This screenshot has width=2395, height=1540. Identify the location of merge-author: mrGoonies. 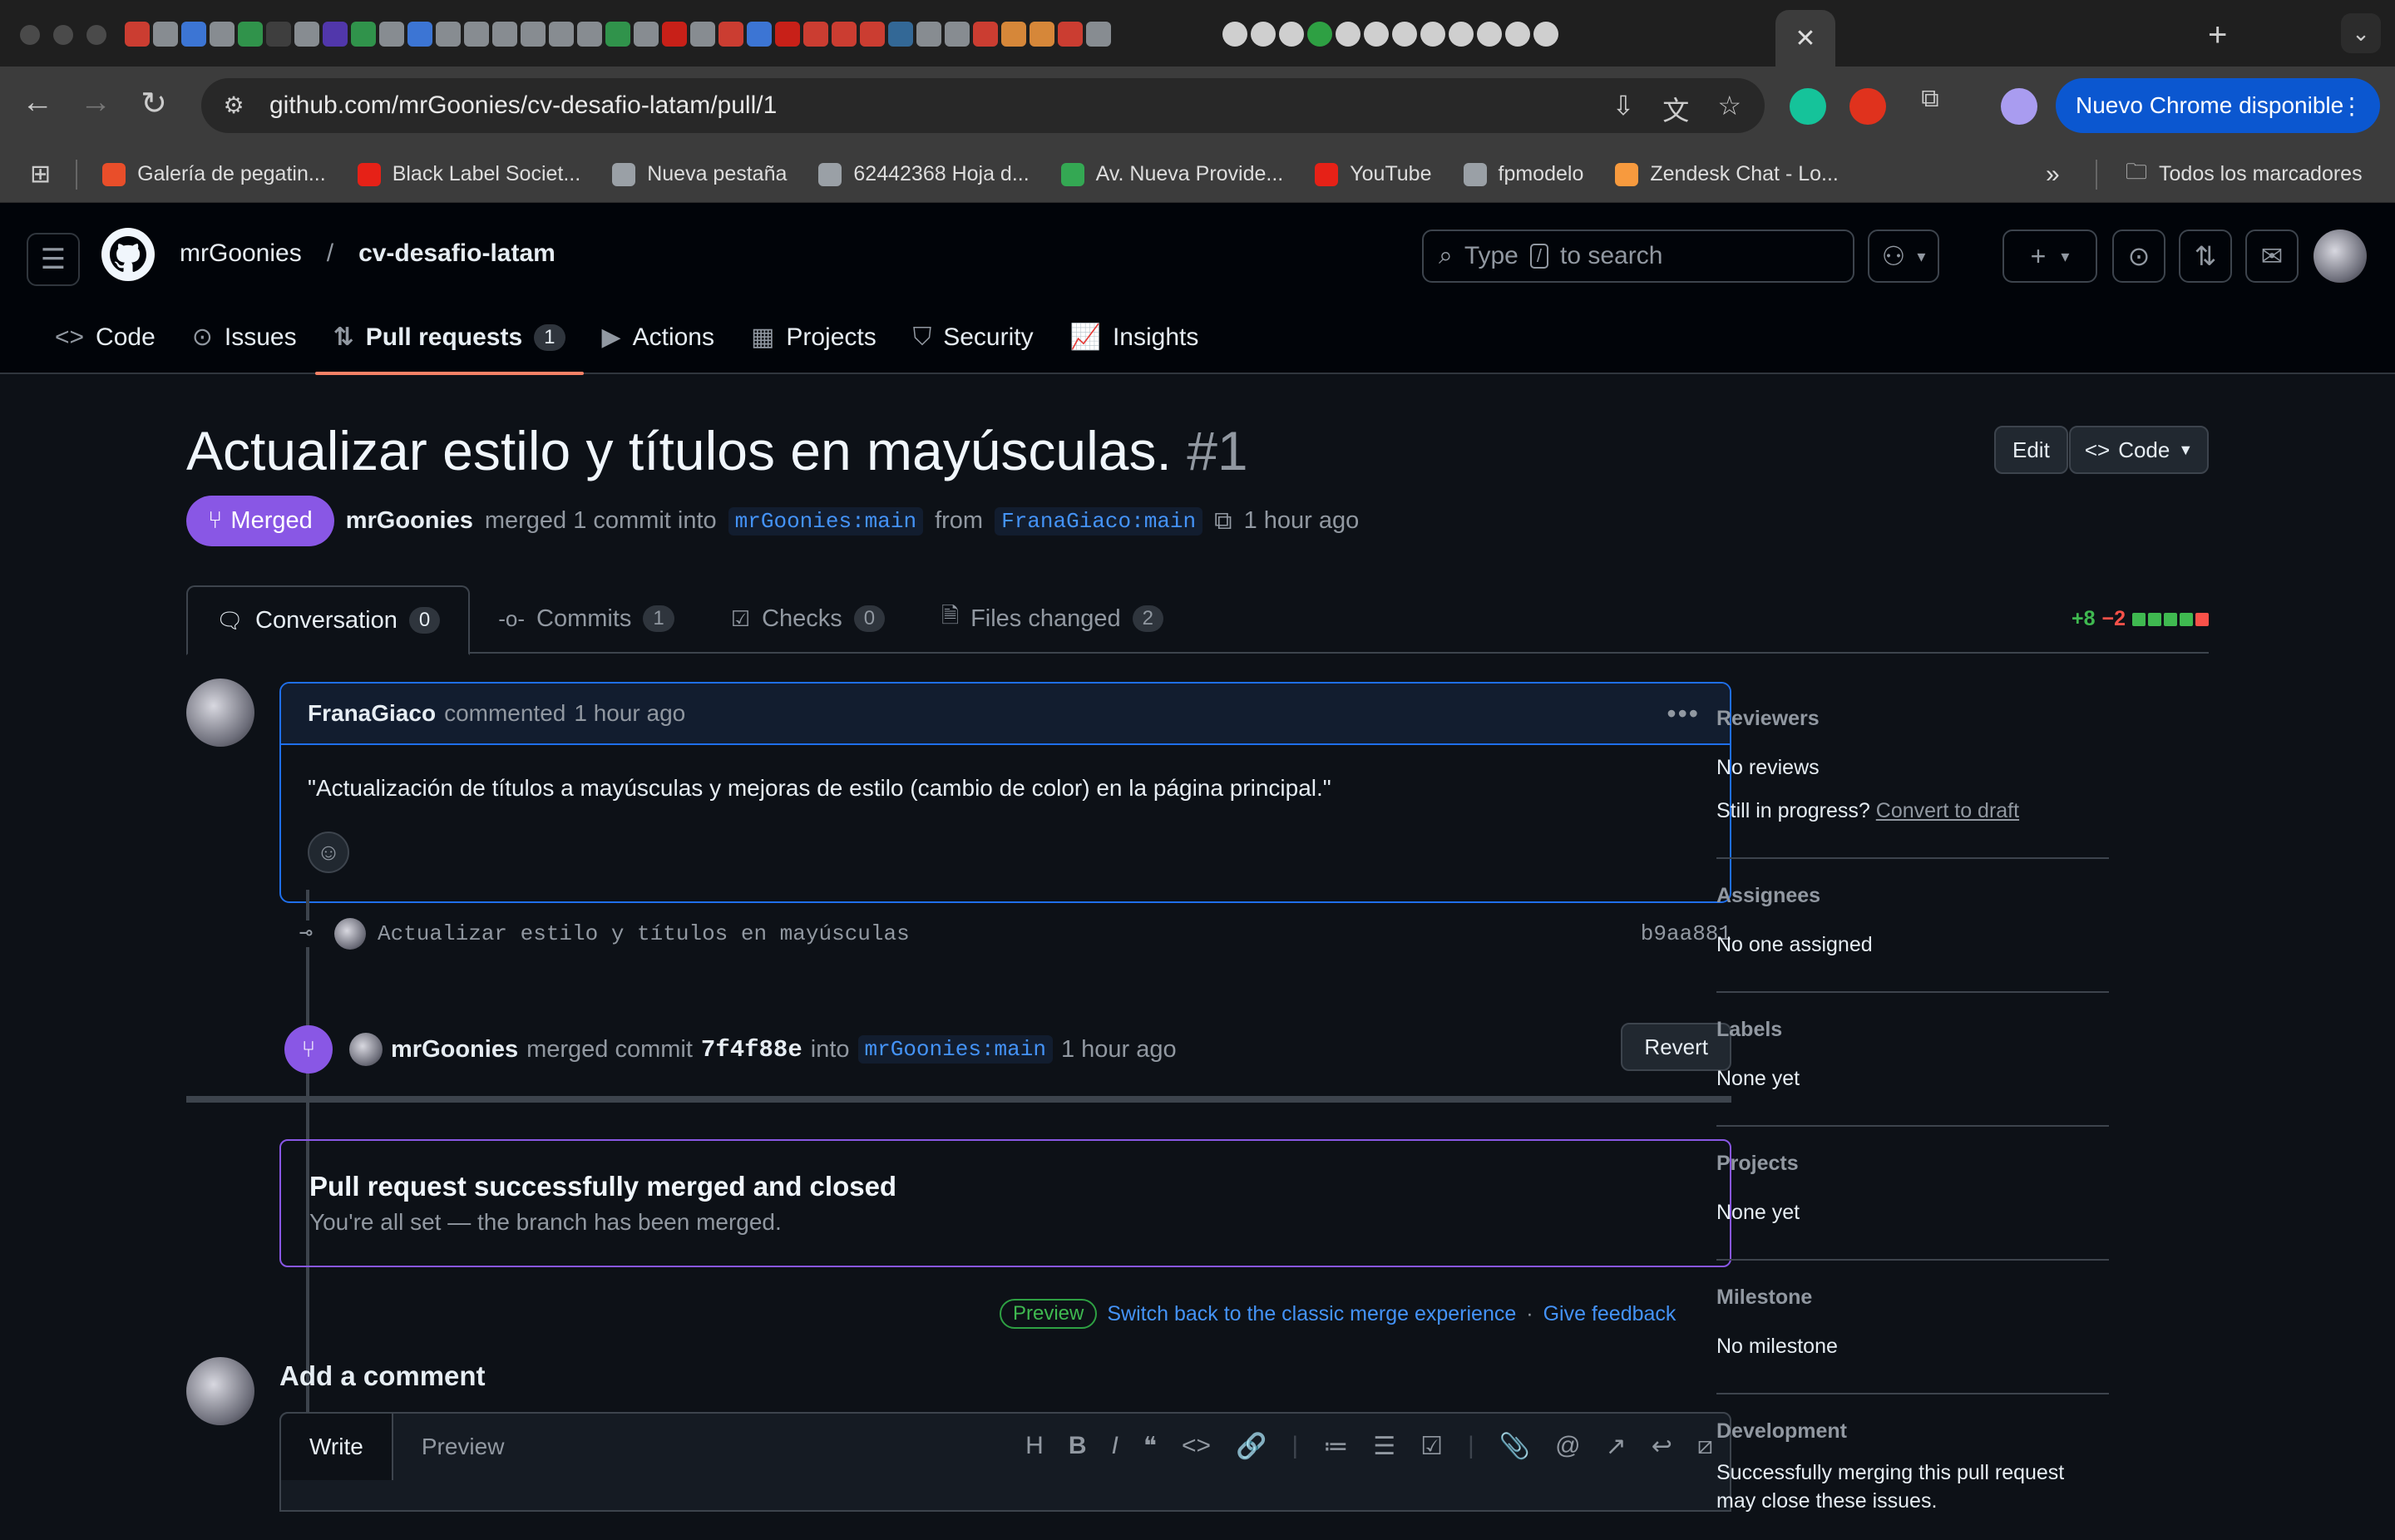
(454, 1050).